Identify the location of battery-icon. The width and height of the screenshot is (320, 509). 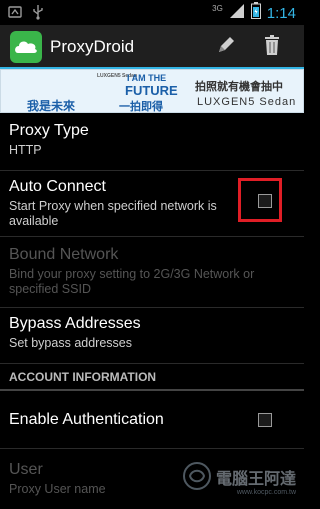
(255, 13).